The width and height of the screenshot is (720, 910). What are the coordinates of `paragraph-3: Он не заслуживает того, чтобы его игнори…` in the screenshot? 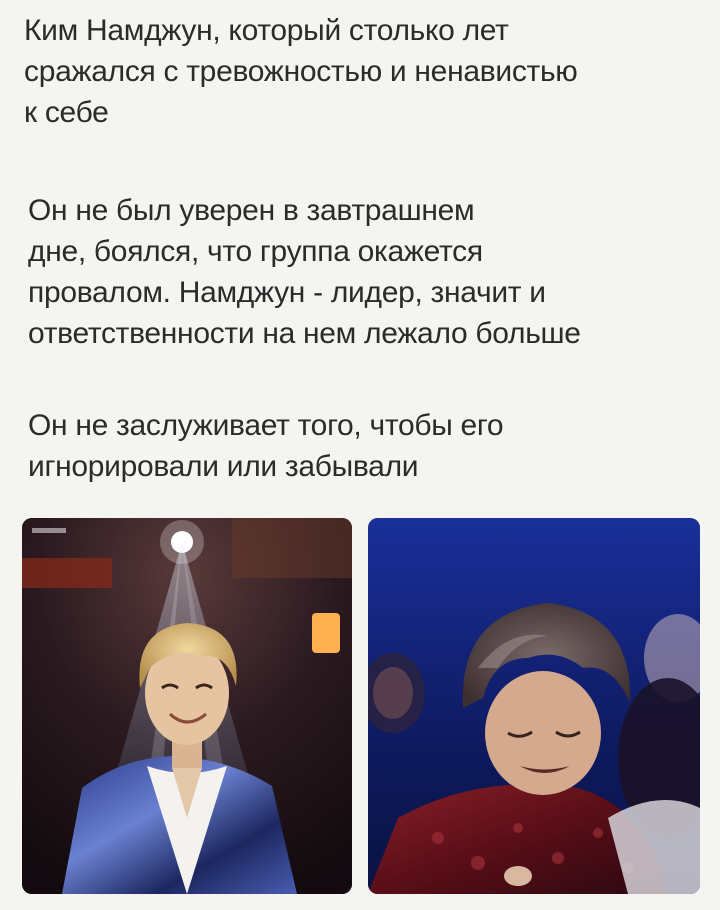 It's located at (368, 446).